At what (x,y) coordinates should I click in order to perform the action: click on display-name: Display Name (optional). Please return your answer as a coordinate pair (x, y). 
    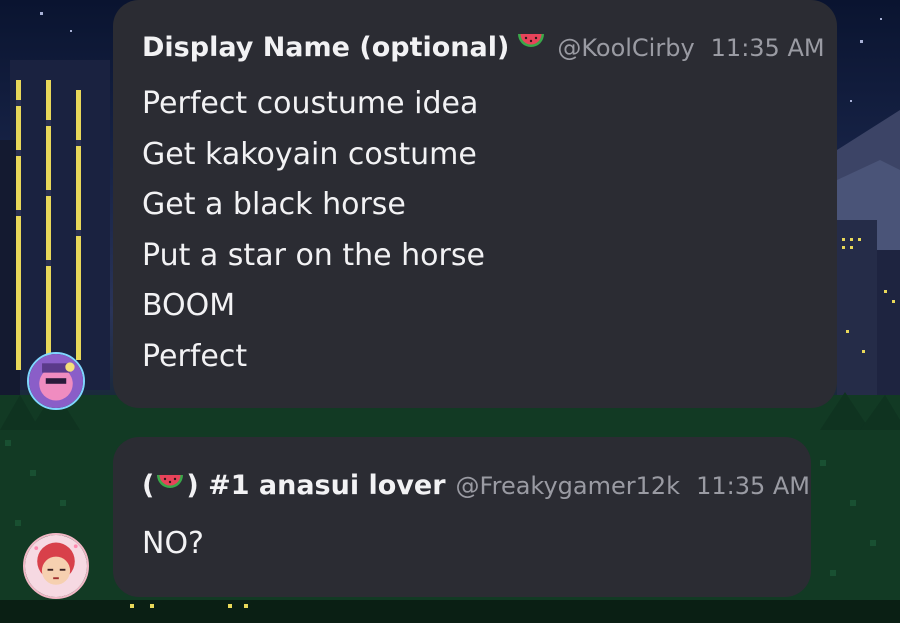
    Looking at the image, I should click on (325, 47).